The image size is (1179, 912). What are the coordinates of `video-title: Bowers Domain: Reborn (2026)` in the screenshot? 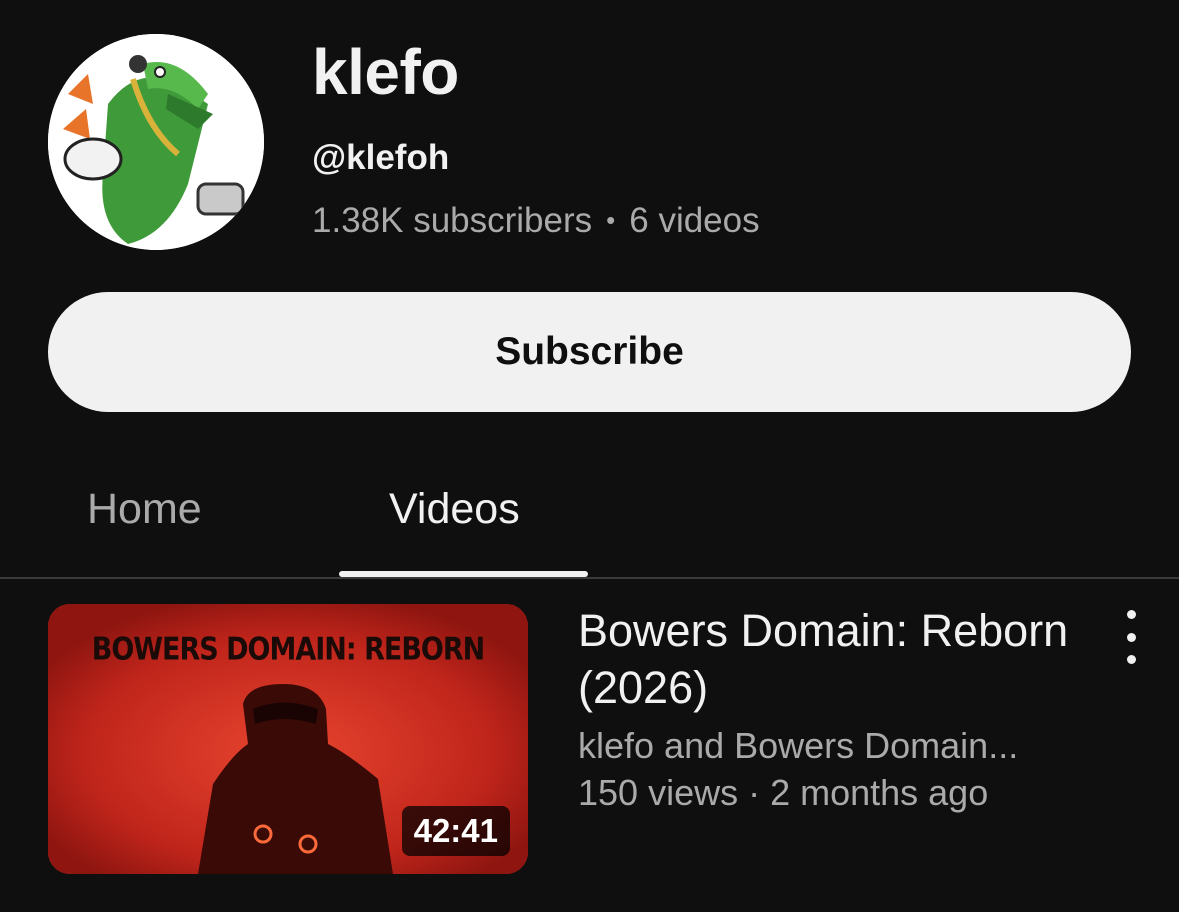 It's located at (838, 659).